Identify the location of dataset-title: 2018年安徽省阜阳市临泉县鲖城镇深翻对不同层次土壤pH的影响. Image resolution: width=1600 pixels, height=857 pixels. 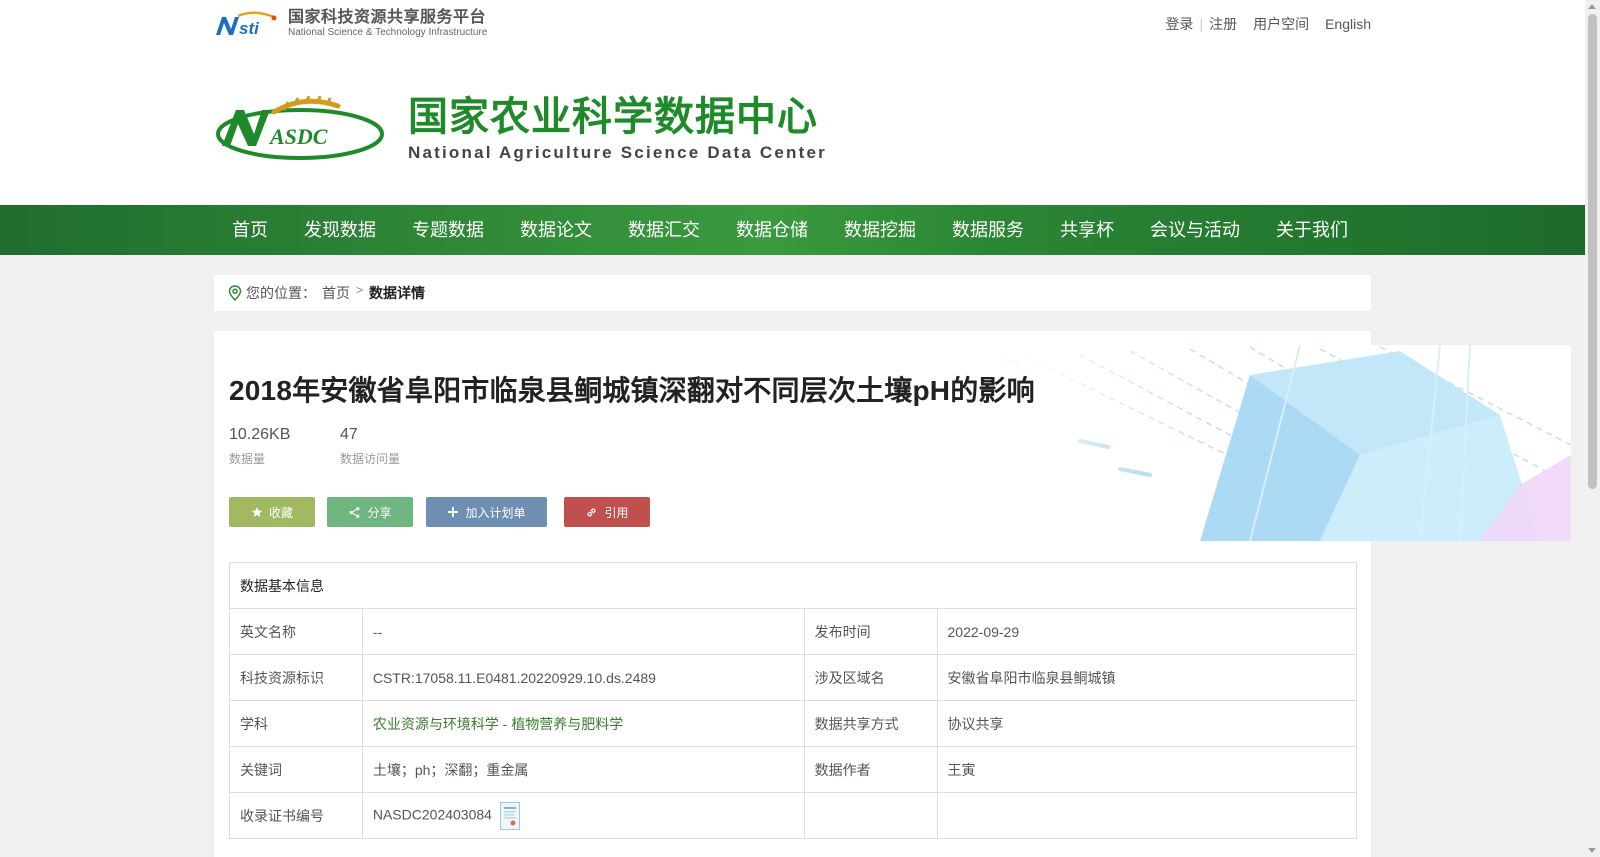
(632, 390).